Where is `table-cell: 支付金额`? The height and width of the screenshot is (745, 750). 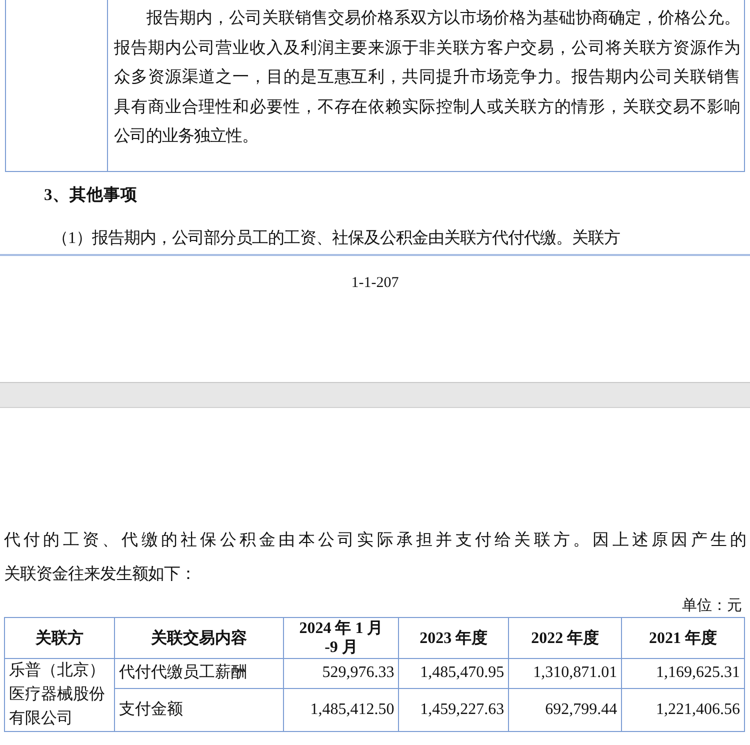 table-cell: 支付金额 is located at coordinates (199, 710).